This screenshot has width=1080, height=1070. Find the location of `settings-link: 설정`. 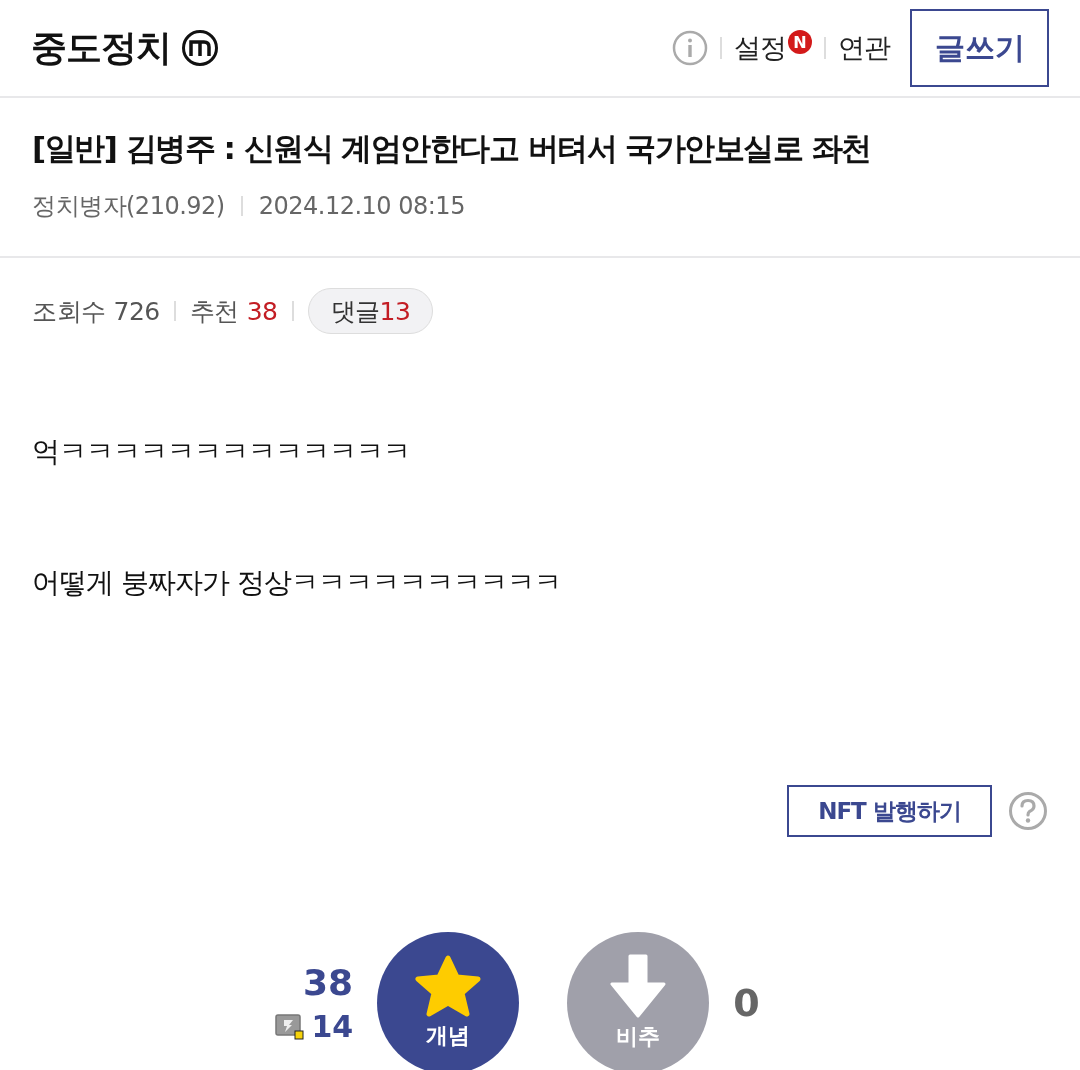

settings-link: 설정 is located at coordinates (760, 48).